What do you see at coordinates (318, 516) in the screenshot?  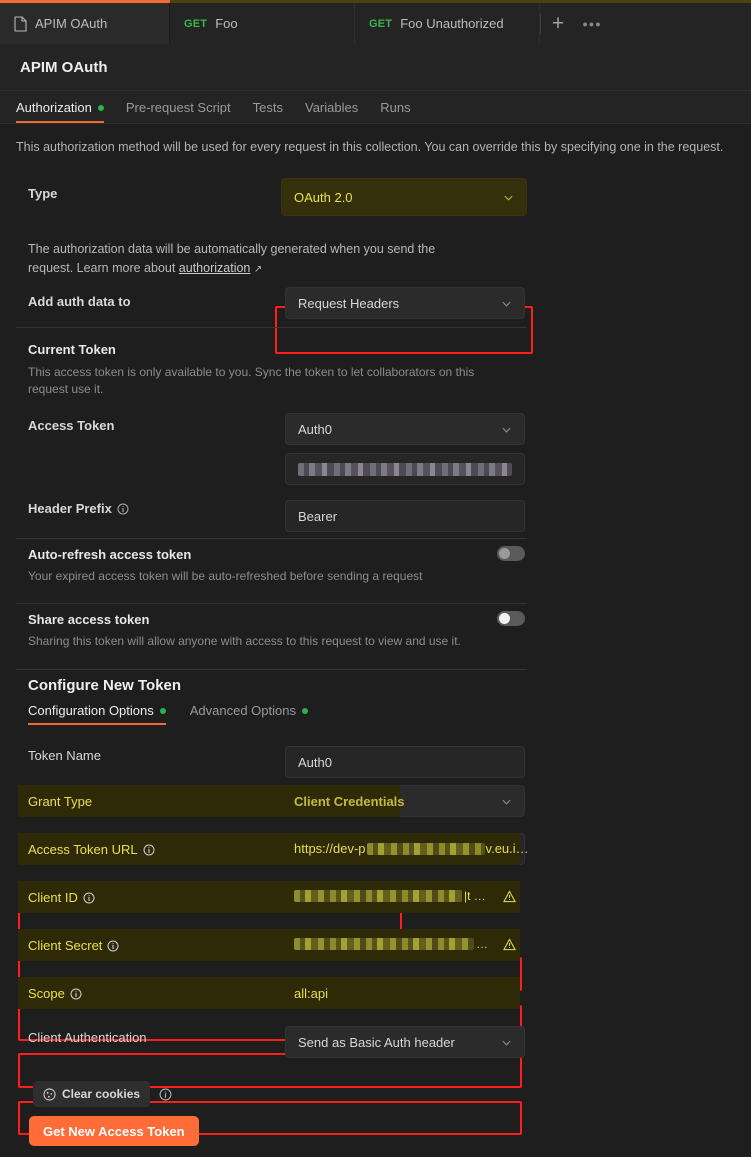 I see `header-prefix-value: Bearer` at bounding box center [318, 516].